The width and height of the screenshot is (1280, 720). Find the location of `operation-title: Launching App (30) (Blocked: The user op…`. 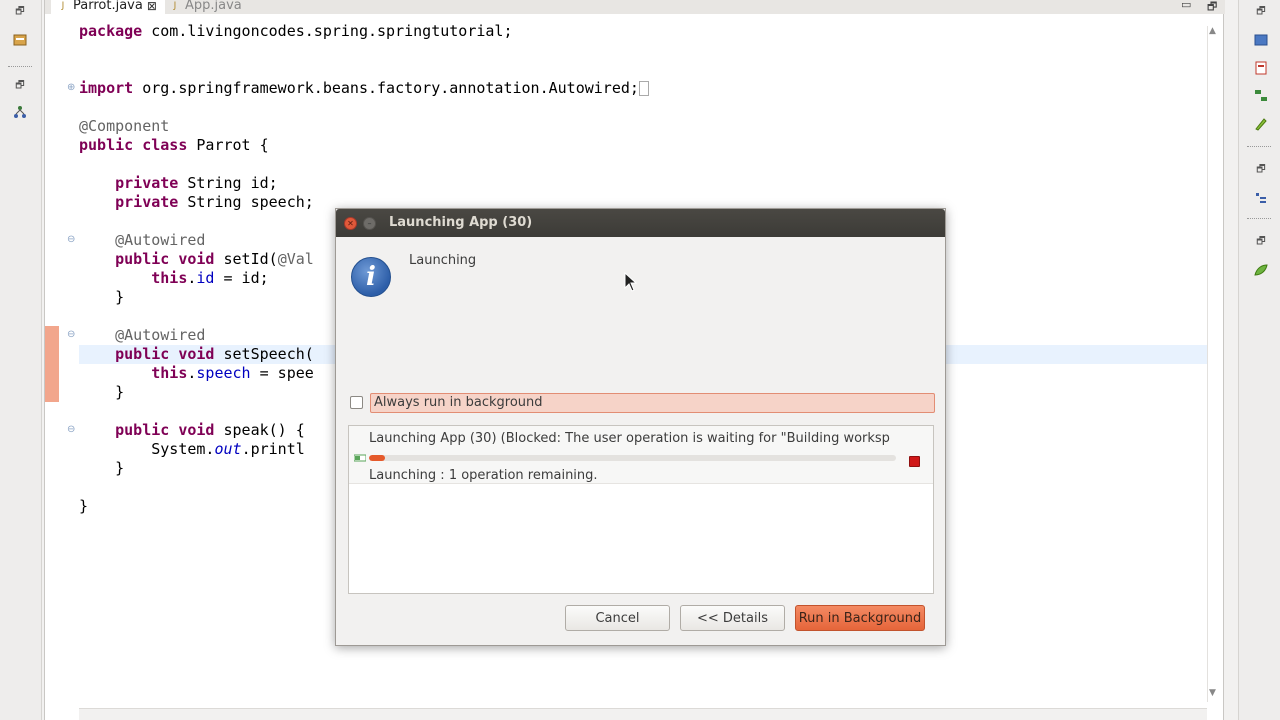

operation-title: Launching App (30) (Blocked: The user op… is located at coordinates (629, 438).